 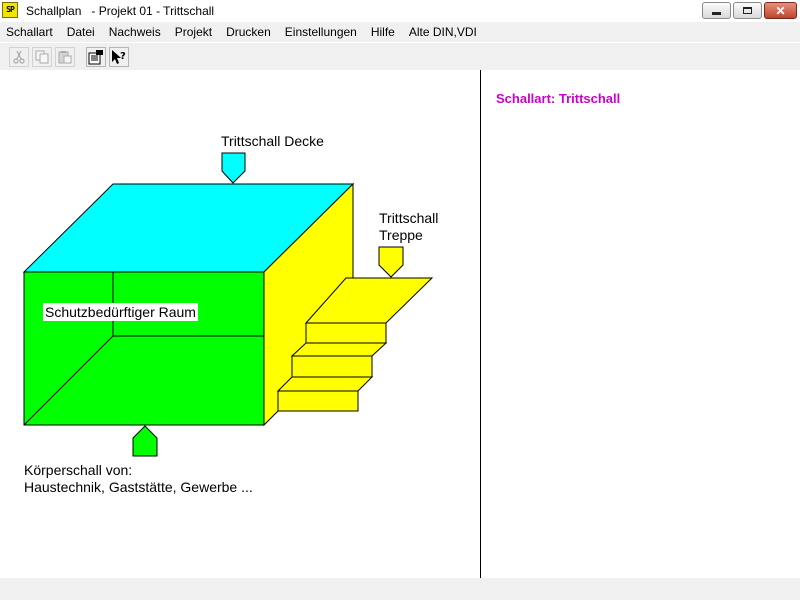 I want to click on menu-hilfe: Hilfe, so click(x=383, y=32).